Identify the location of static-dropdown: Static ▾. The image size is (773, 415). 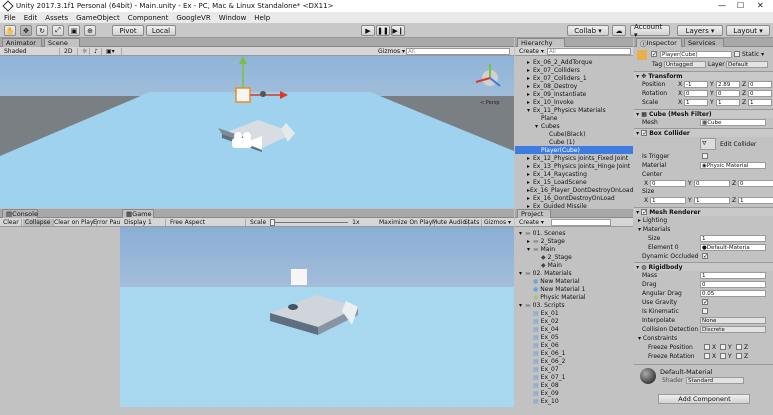
(753, 54).